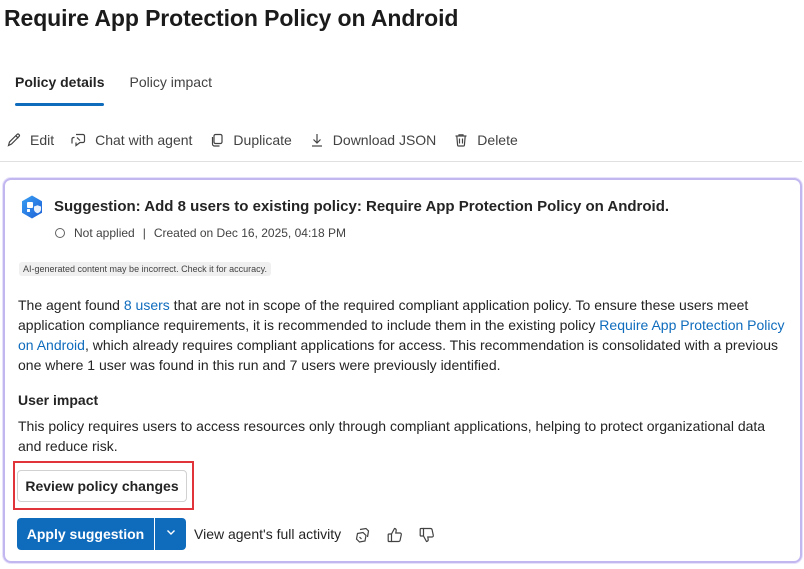 The height and width of the screenshot is (569, 804). I want to click on apply-suggestion-button: Apply suggestion, so click(85, 534).